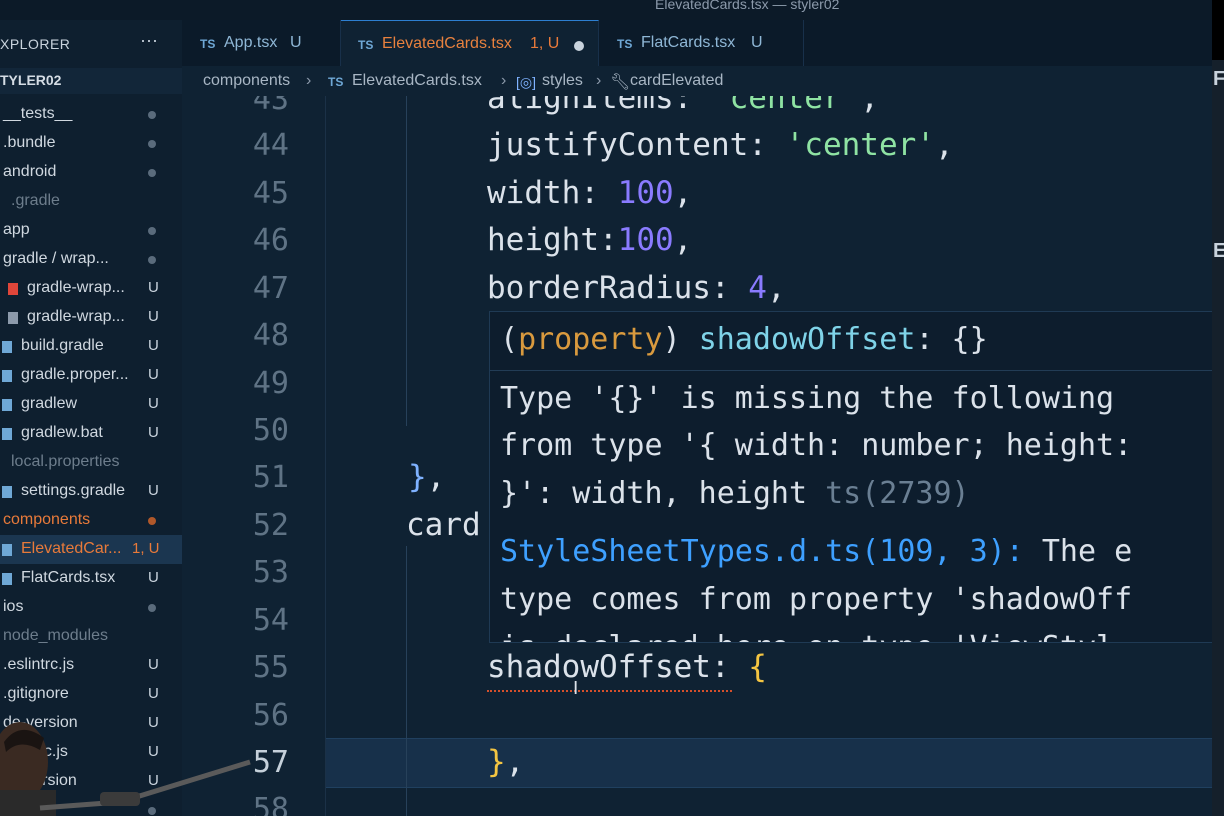 This screenshot has height=816, width=1224. I want to click on unsaved-dot-icon, so click(579, 46).